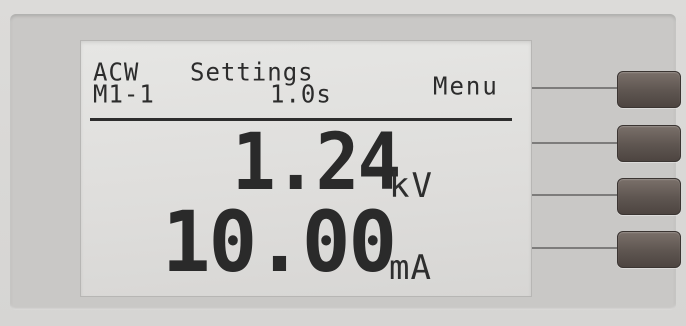 This screenshot has width=686, height=326. I want to click on test-time-value: 1.0s, so click(301, 94).